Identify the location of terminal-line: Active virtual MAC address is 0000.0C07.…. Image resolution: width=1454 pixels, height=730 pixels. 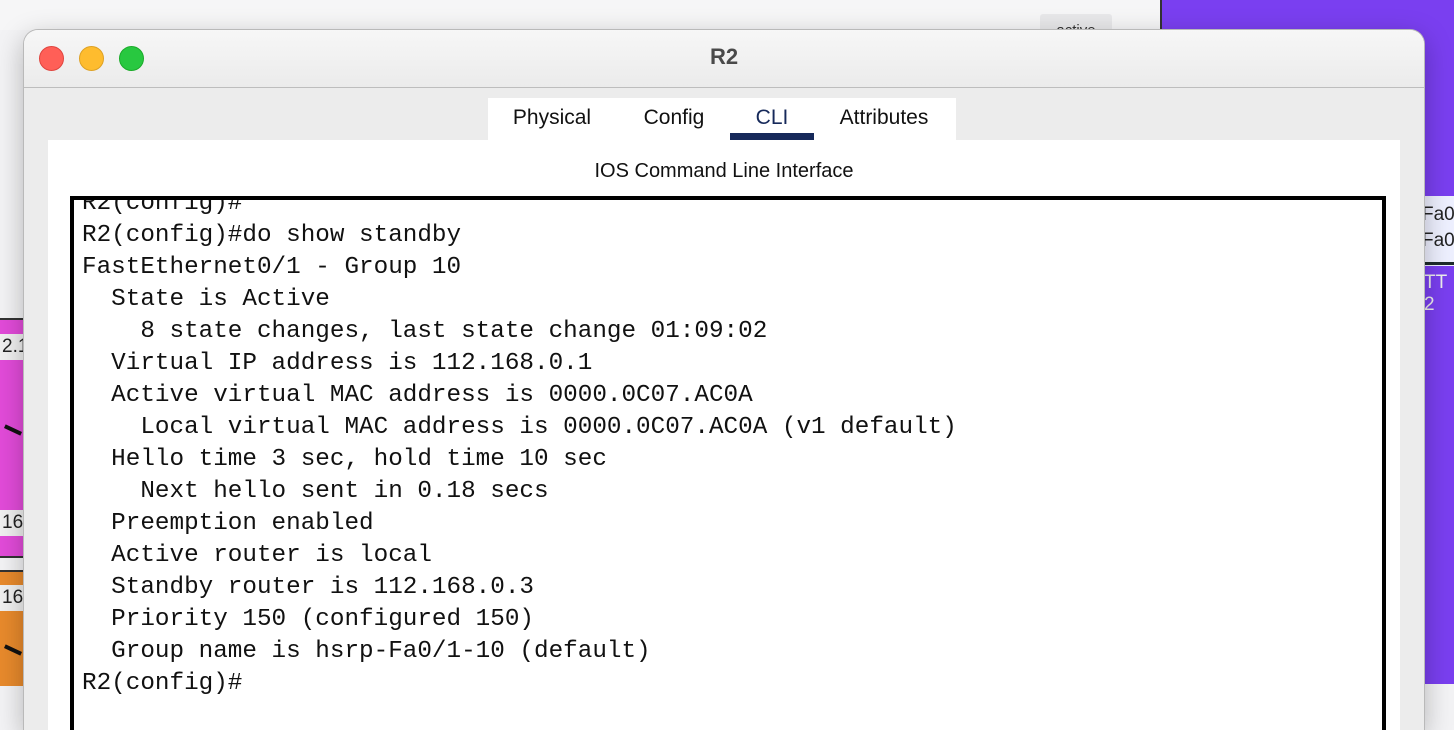
(417, 395).